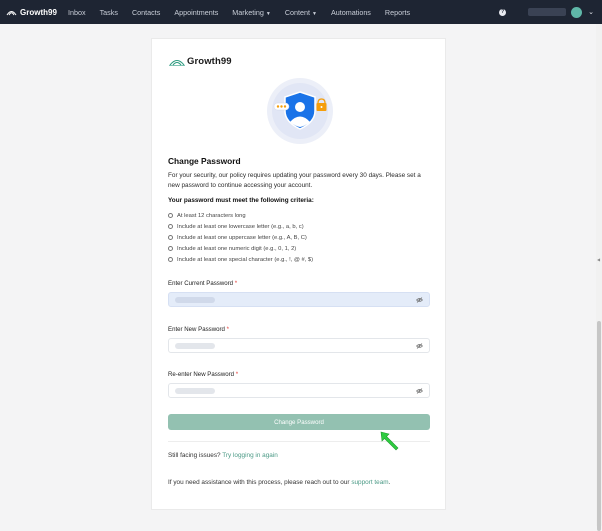 The width and height of the screenshot is (602, 531). I want to click on brand-logo: Growth99, so click(31, 12).